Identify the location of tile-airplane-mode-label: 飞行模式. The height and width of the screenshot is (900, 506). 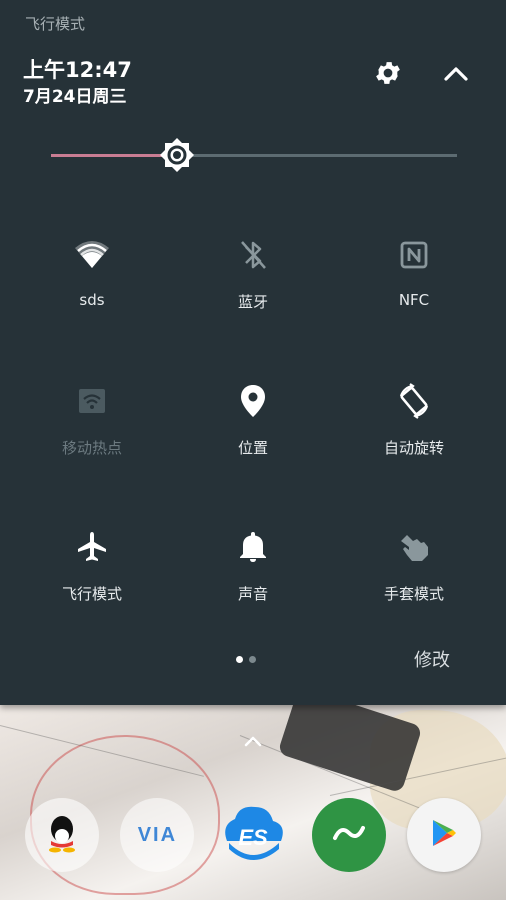
(91, 594).